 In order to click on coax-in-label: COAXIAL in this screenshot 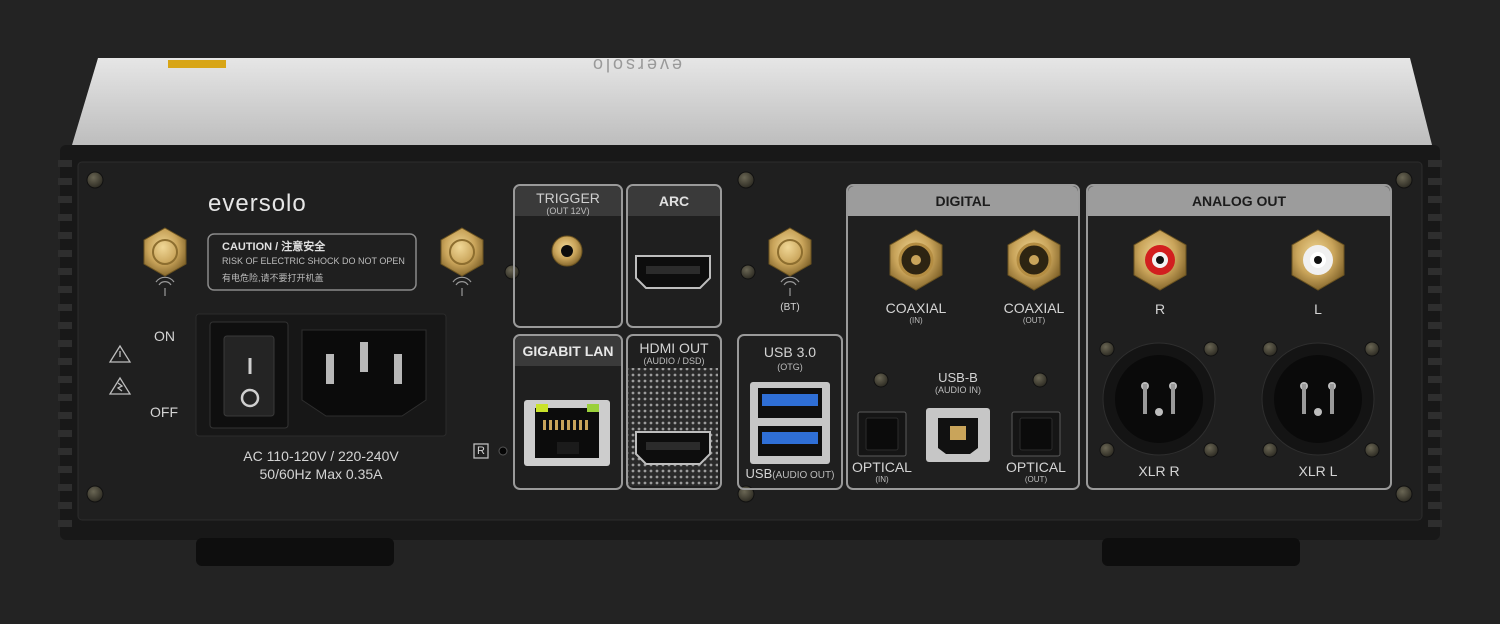, I will do `click(916, 308)`.